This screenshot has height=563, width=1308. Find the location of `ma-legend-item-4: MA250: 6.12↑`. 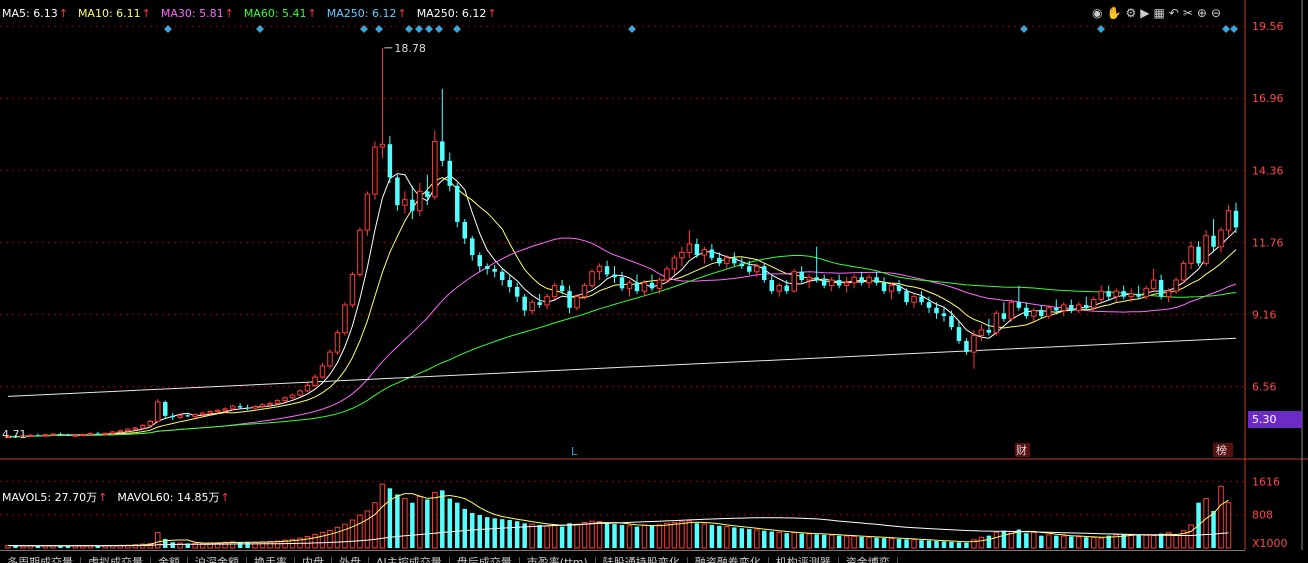

ma-legend-item-4: MA250: 6.12↑ is located at coordinates (366, 13).